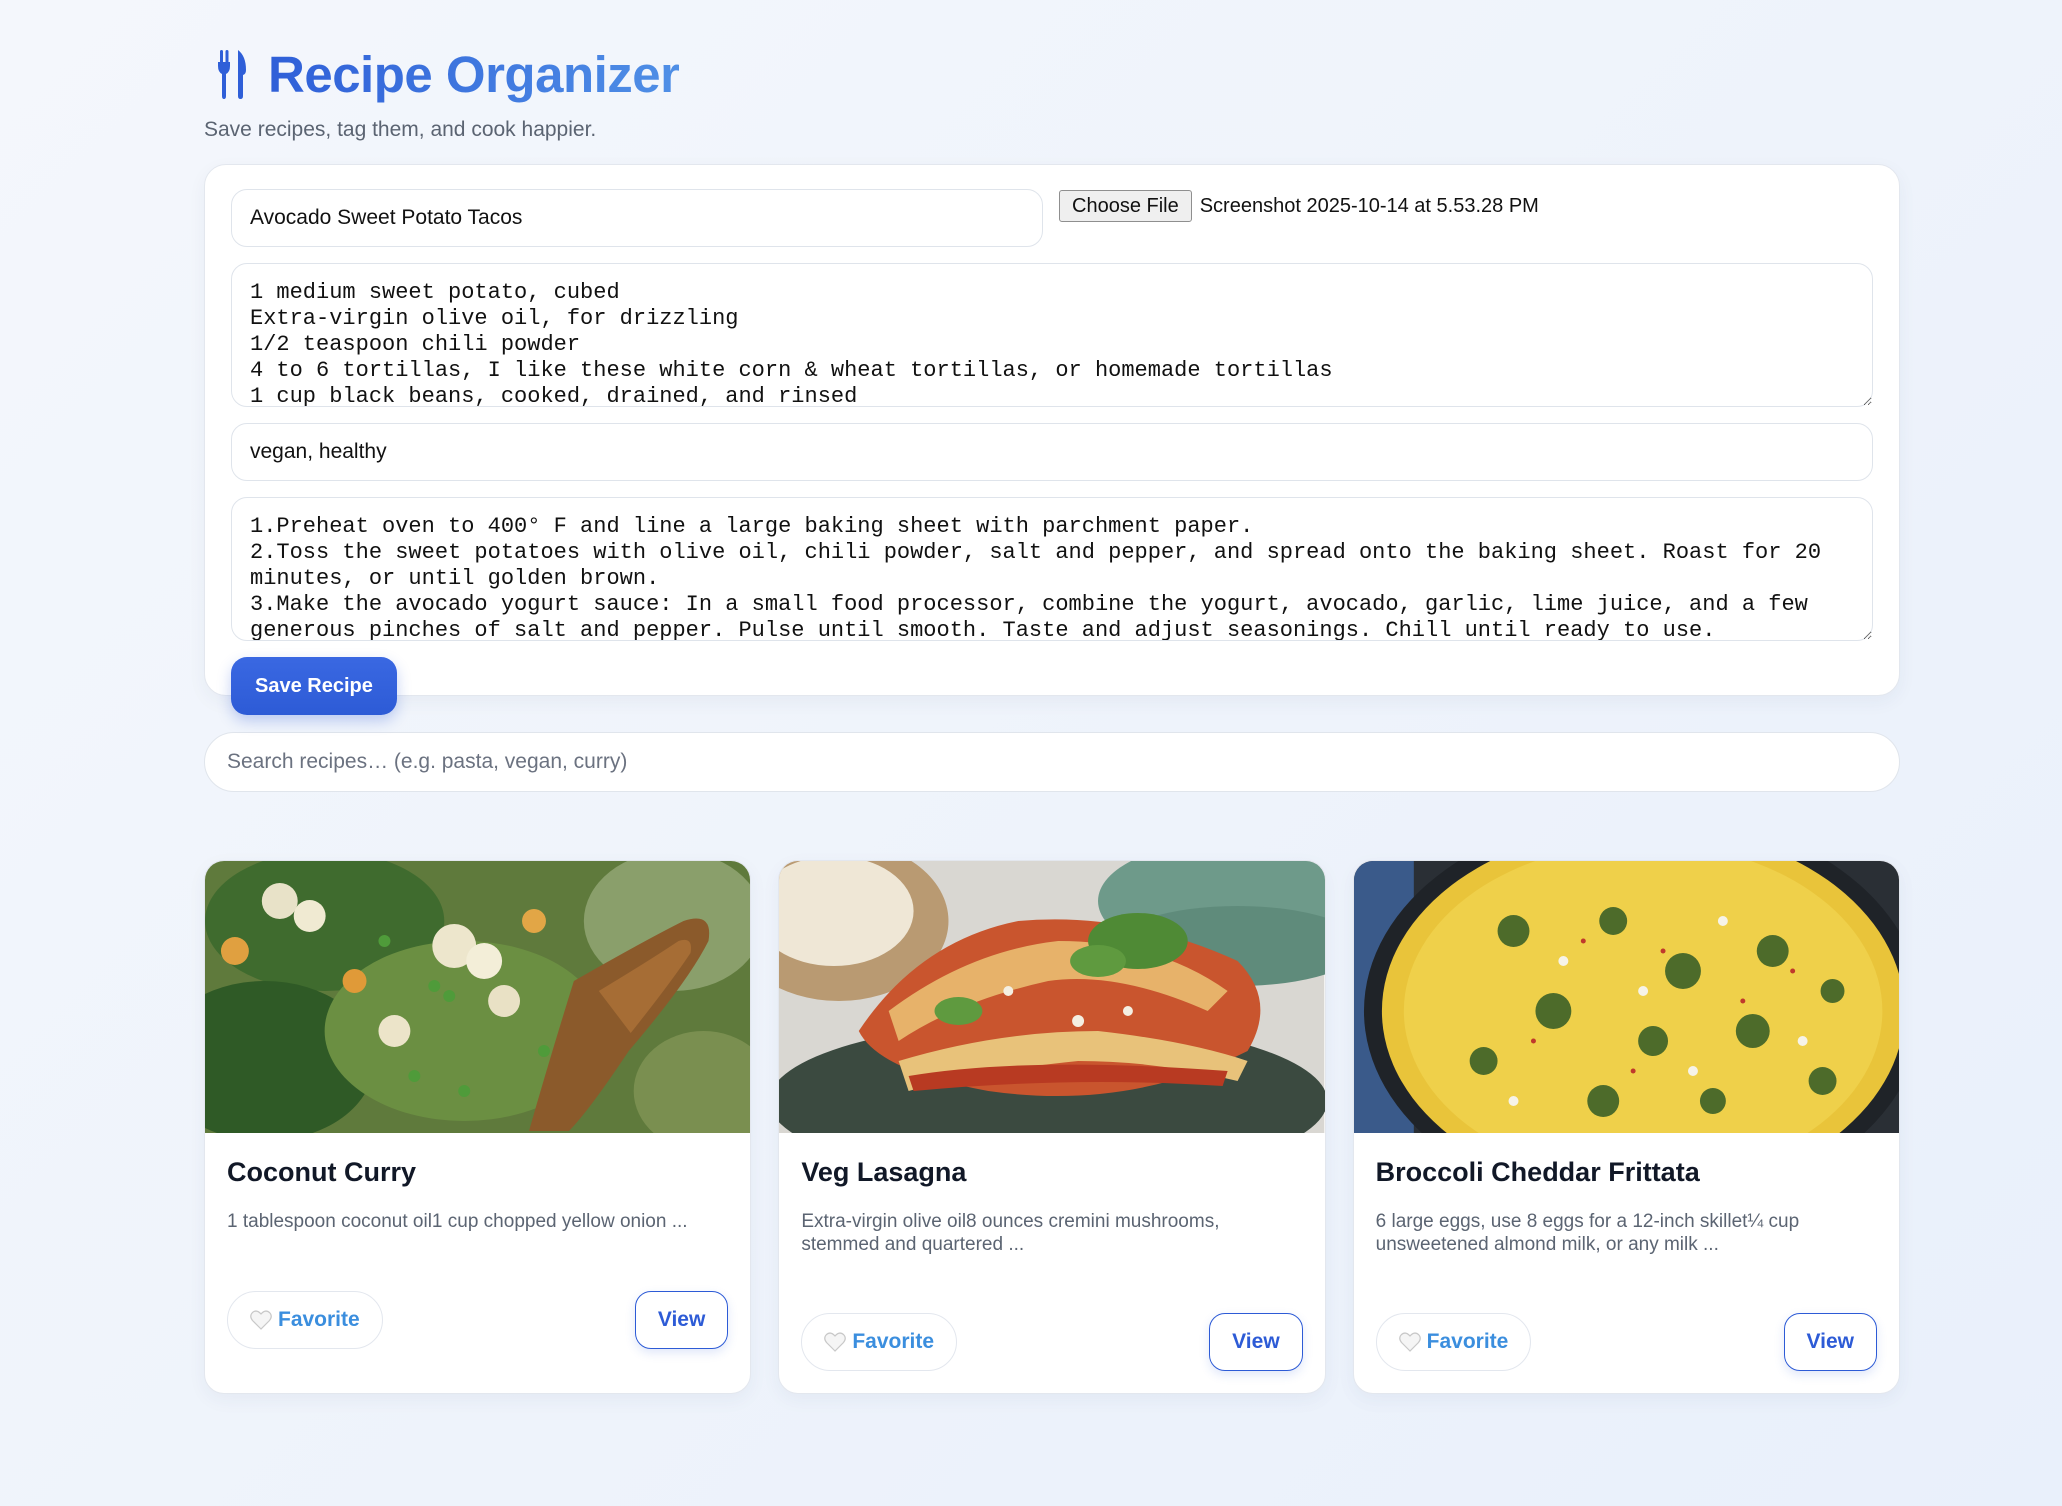 This screenshot has width=2062, height=1506. I want to click on fork-knife-icon, so click(232, 74).